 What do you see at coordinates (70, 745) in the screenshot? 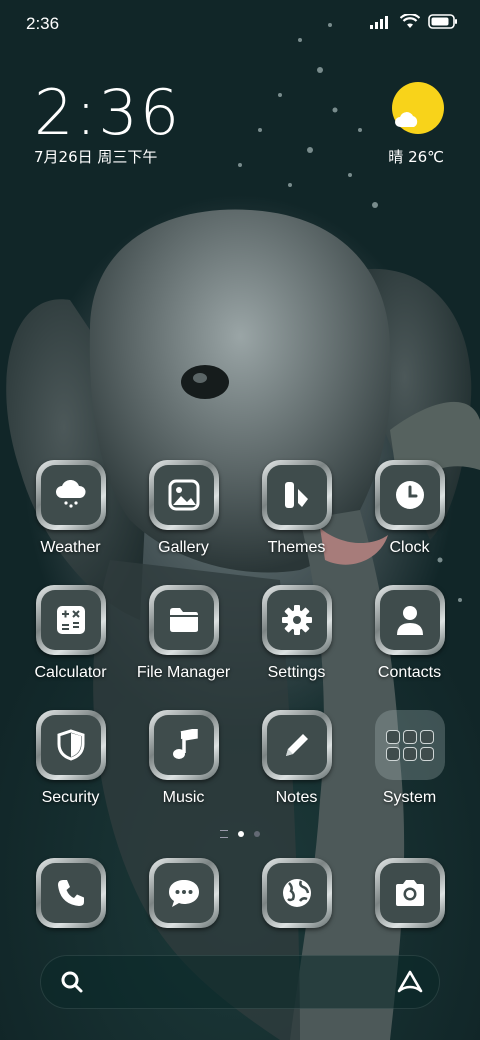
I see `shield-icon` at bounding box center [70, 745].